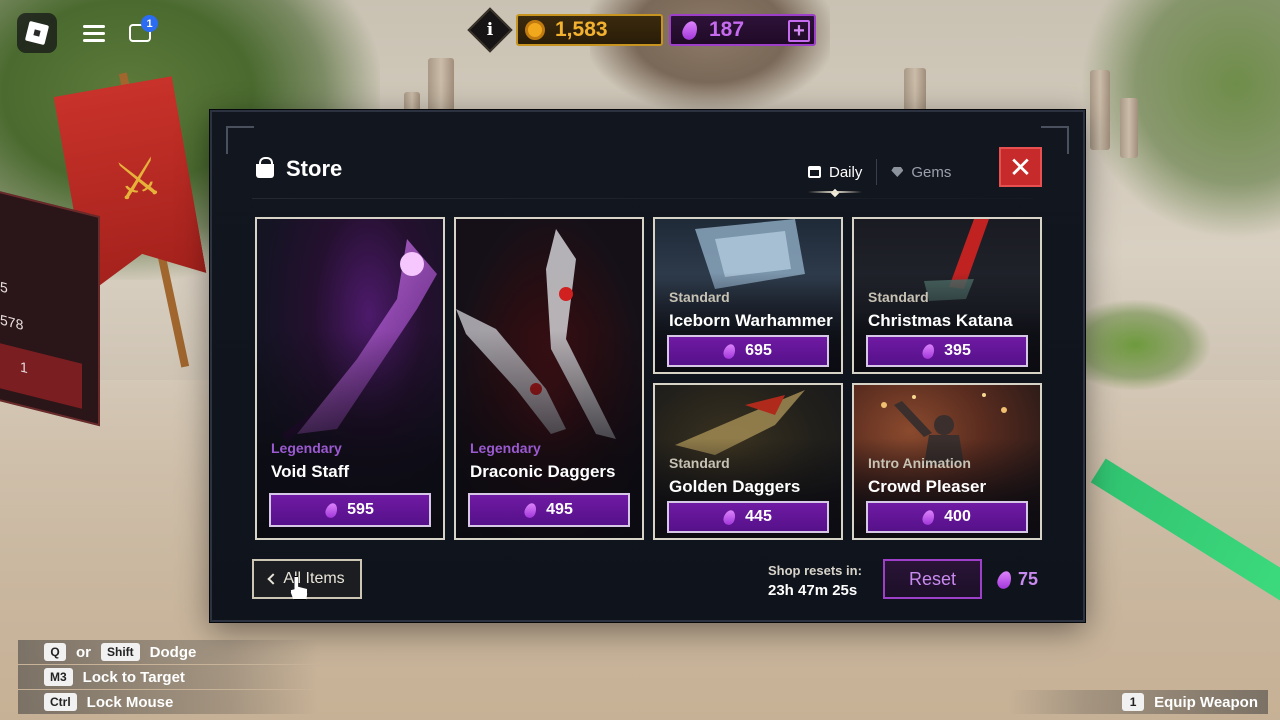  Describe the element at coordinates (932, 579) in the screenshot. I see `reset-button: Reset` at that location.